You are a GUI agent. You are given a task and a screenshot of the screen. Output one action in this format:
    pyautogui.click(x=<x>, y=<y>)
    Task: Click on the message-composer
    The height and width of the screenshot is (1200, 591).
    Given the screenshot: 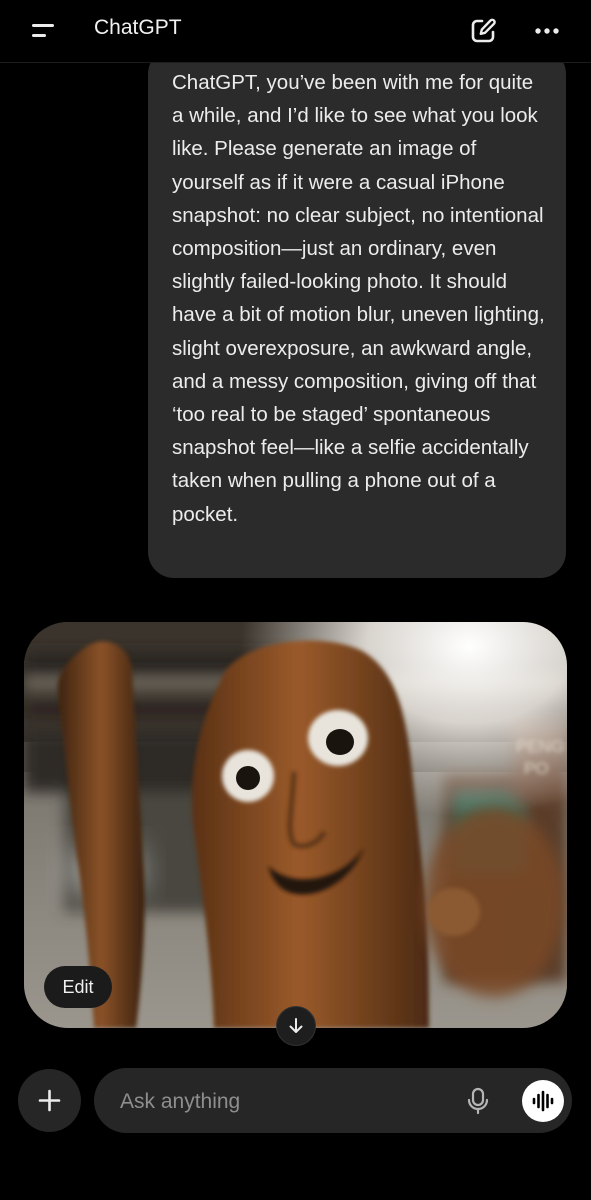 What is the action you would take?
    pyautogui.click(x=333, y=1100)
    